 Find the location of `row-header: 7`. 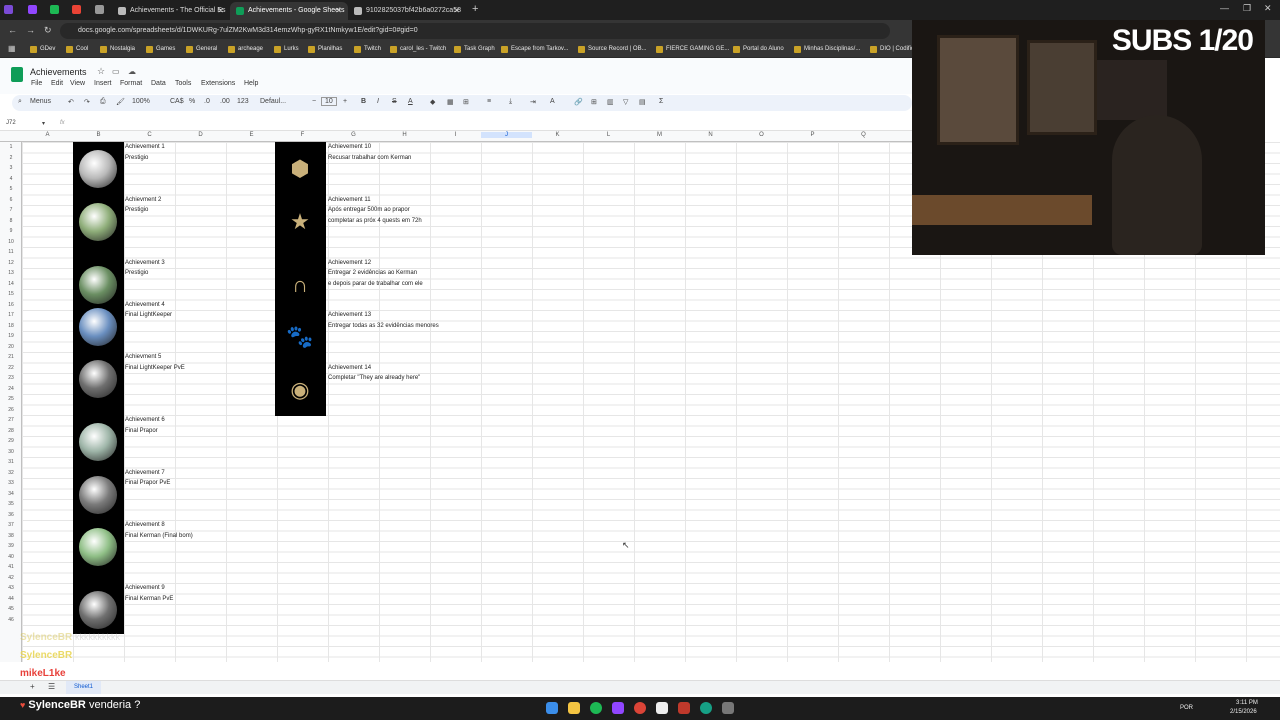

row-header: 7 is located at coordinates (11, 210).